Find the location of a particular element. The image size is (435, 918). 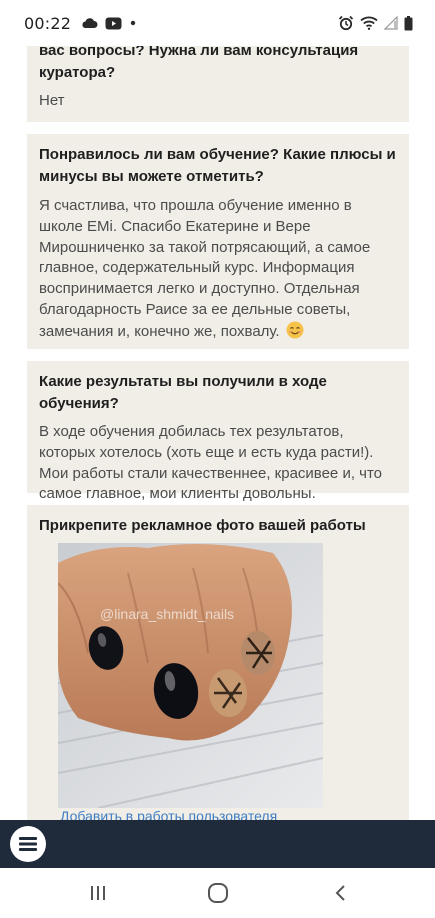

status-time: 00:22 is located at coordinates (48, 23).